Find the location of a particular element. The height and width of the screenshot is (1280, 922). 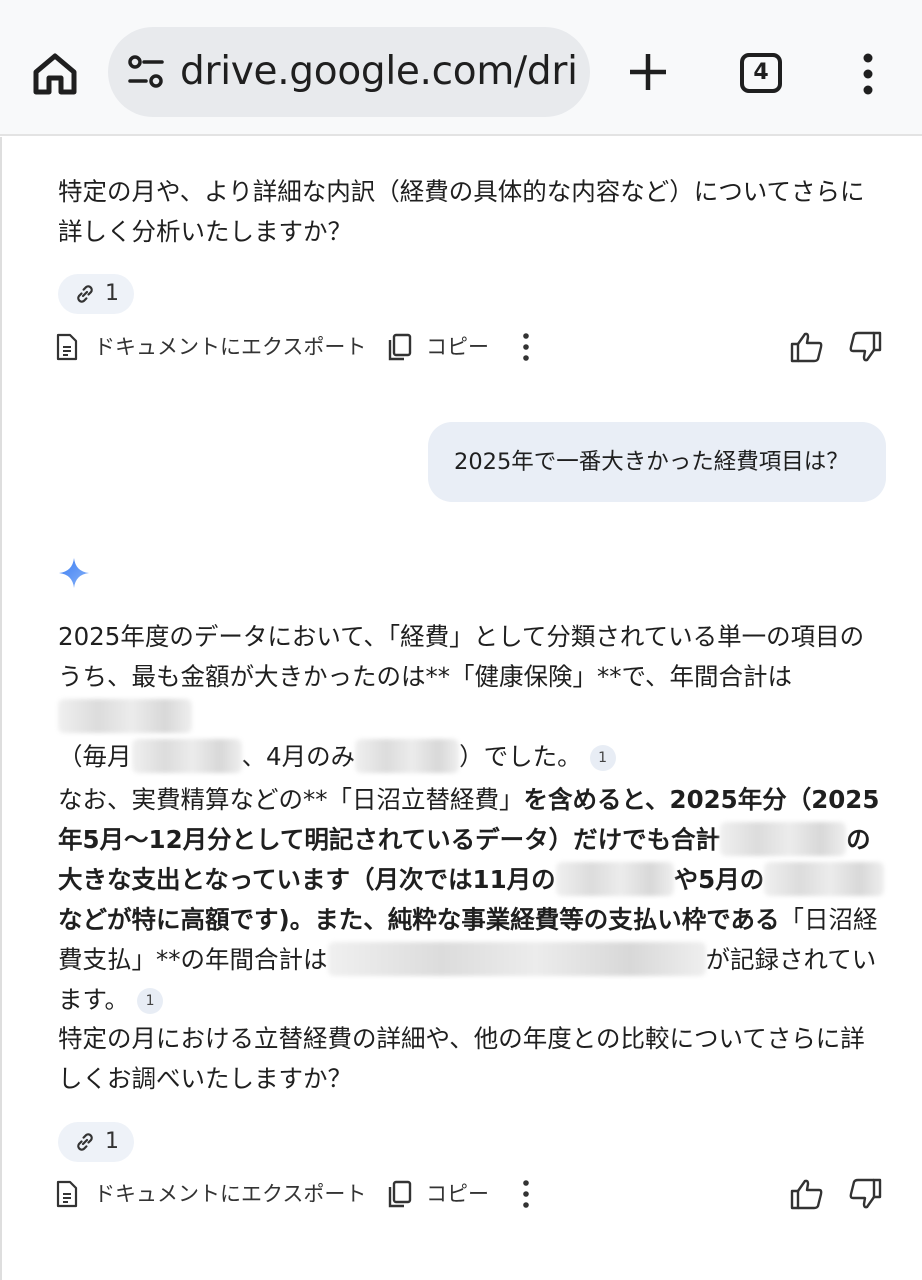

address-bar: drive.google.com/drive is located at coordinates (349, 72).